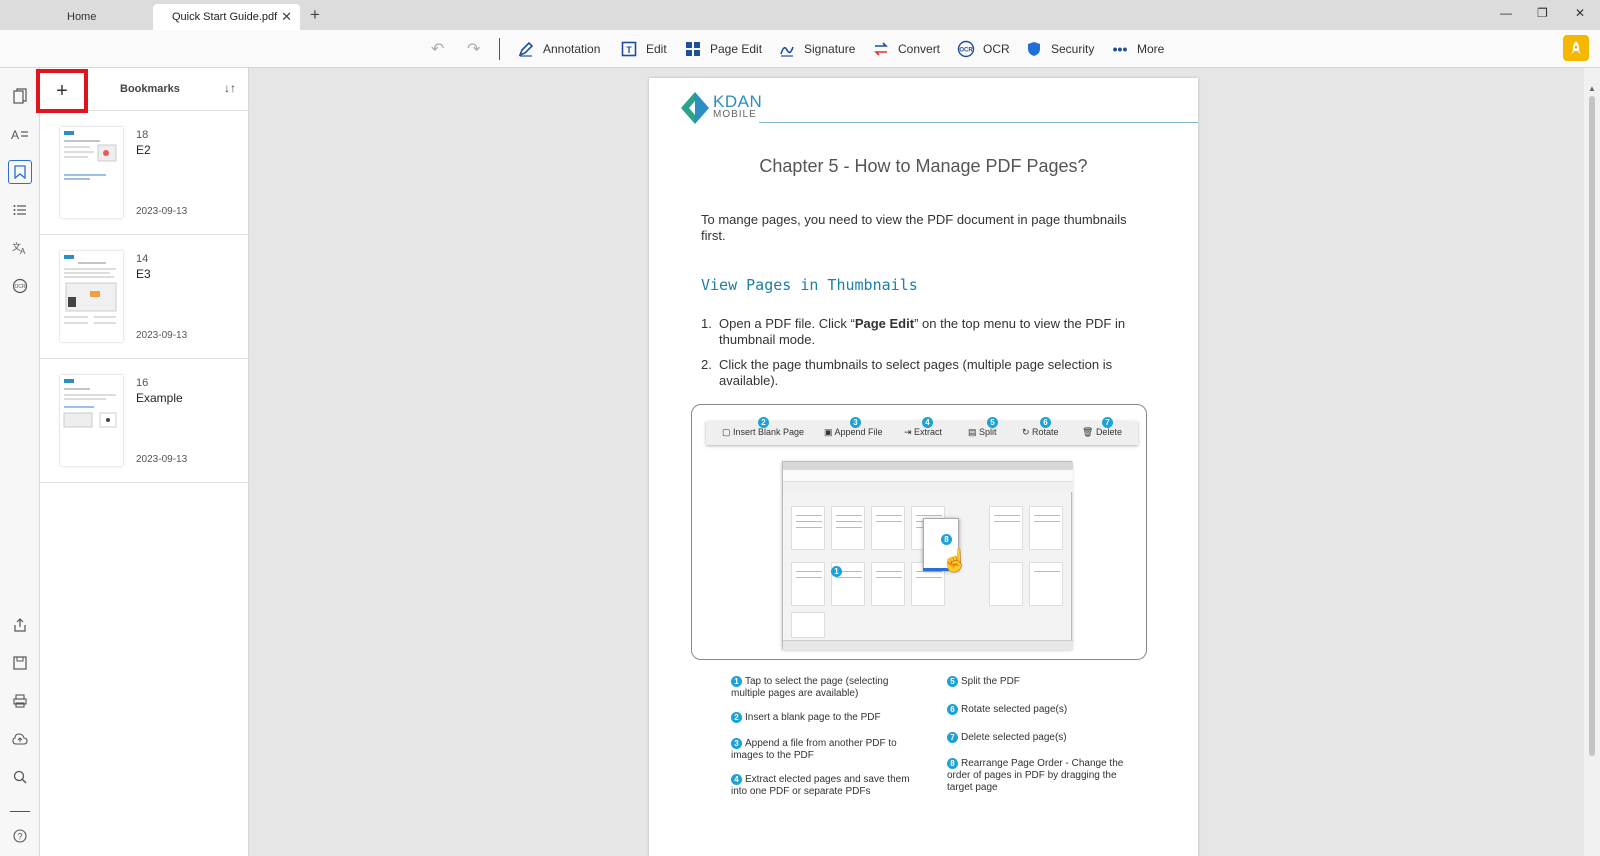  Describe the element at coordinates (881, 49) in the screenshot. I see `convert-icon` at that location.